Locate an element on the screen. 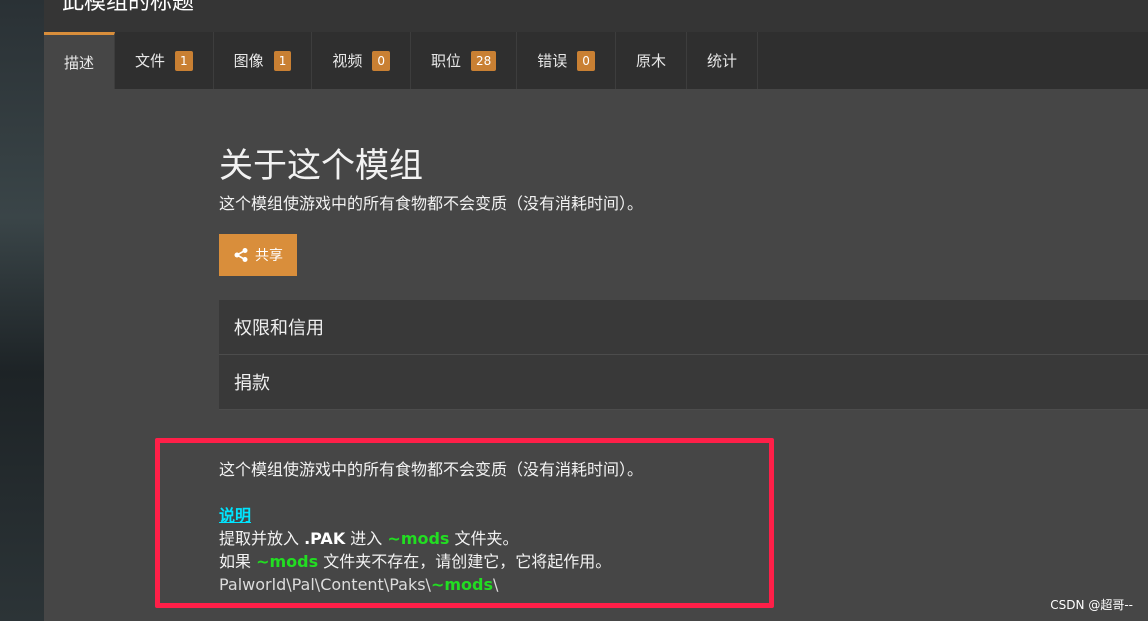 The width and height of the screenshot is (1148, 621). tab-bugs: 错误 0 is located at coordinates (566, 60).